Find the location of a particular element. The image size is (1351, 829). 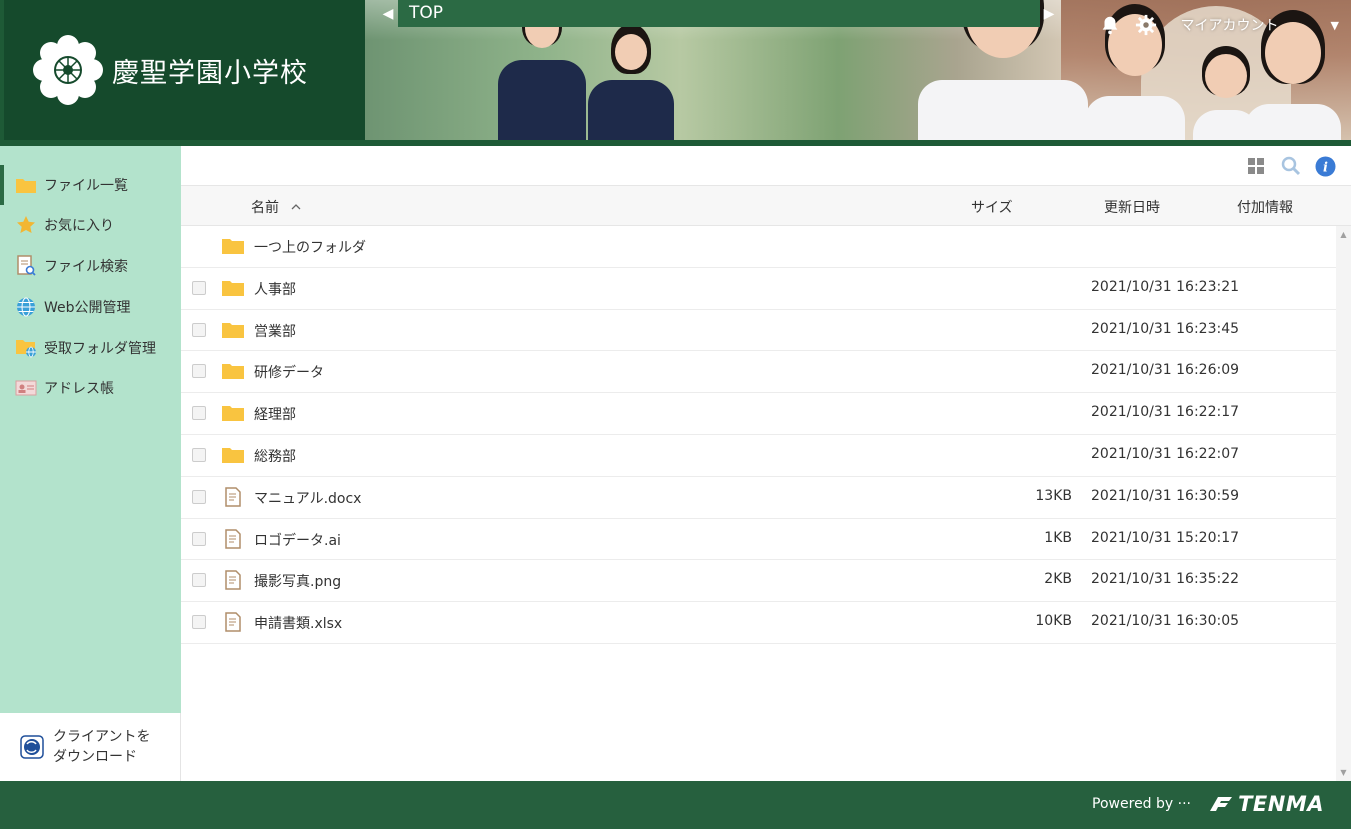

sidebar-item-file-search: ファイル検索 is located at coordinates (90, 266).